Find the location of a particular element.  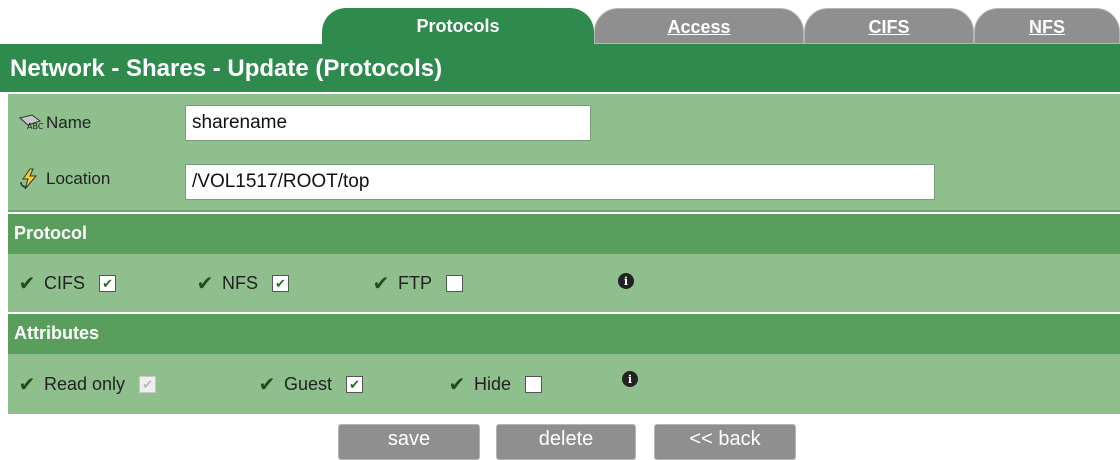

attribute-option-hide: ✔ Hide is located at coordinates (494, 384).